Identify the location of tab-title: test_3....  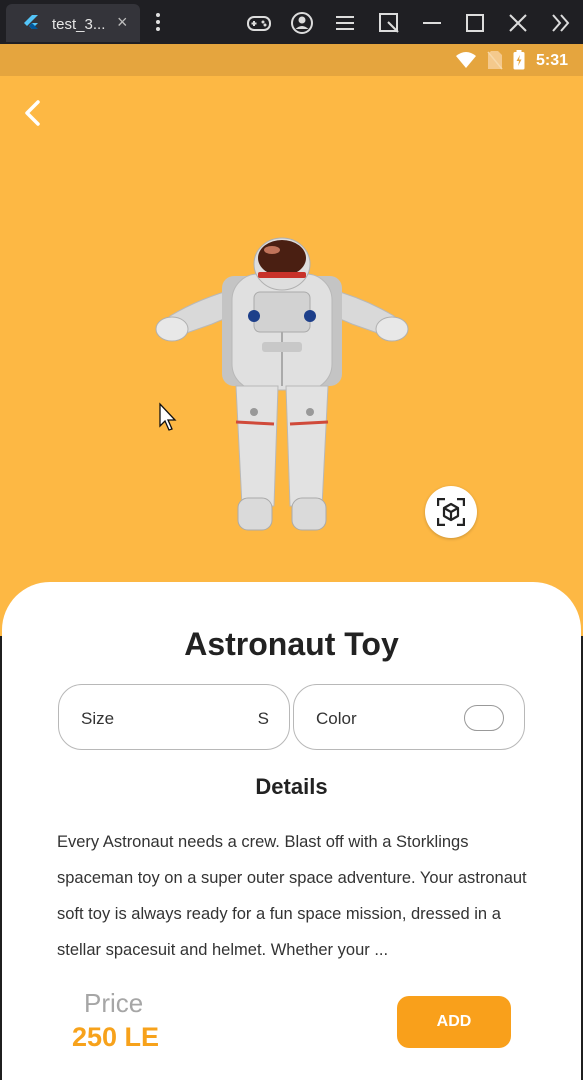
(79, 24).